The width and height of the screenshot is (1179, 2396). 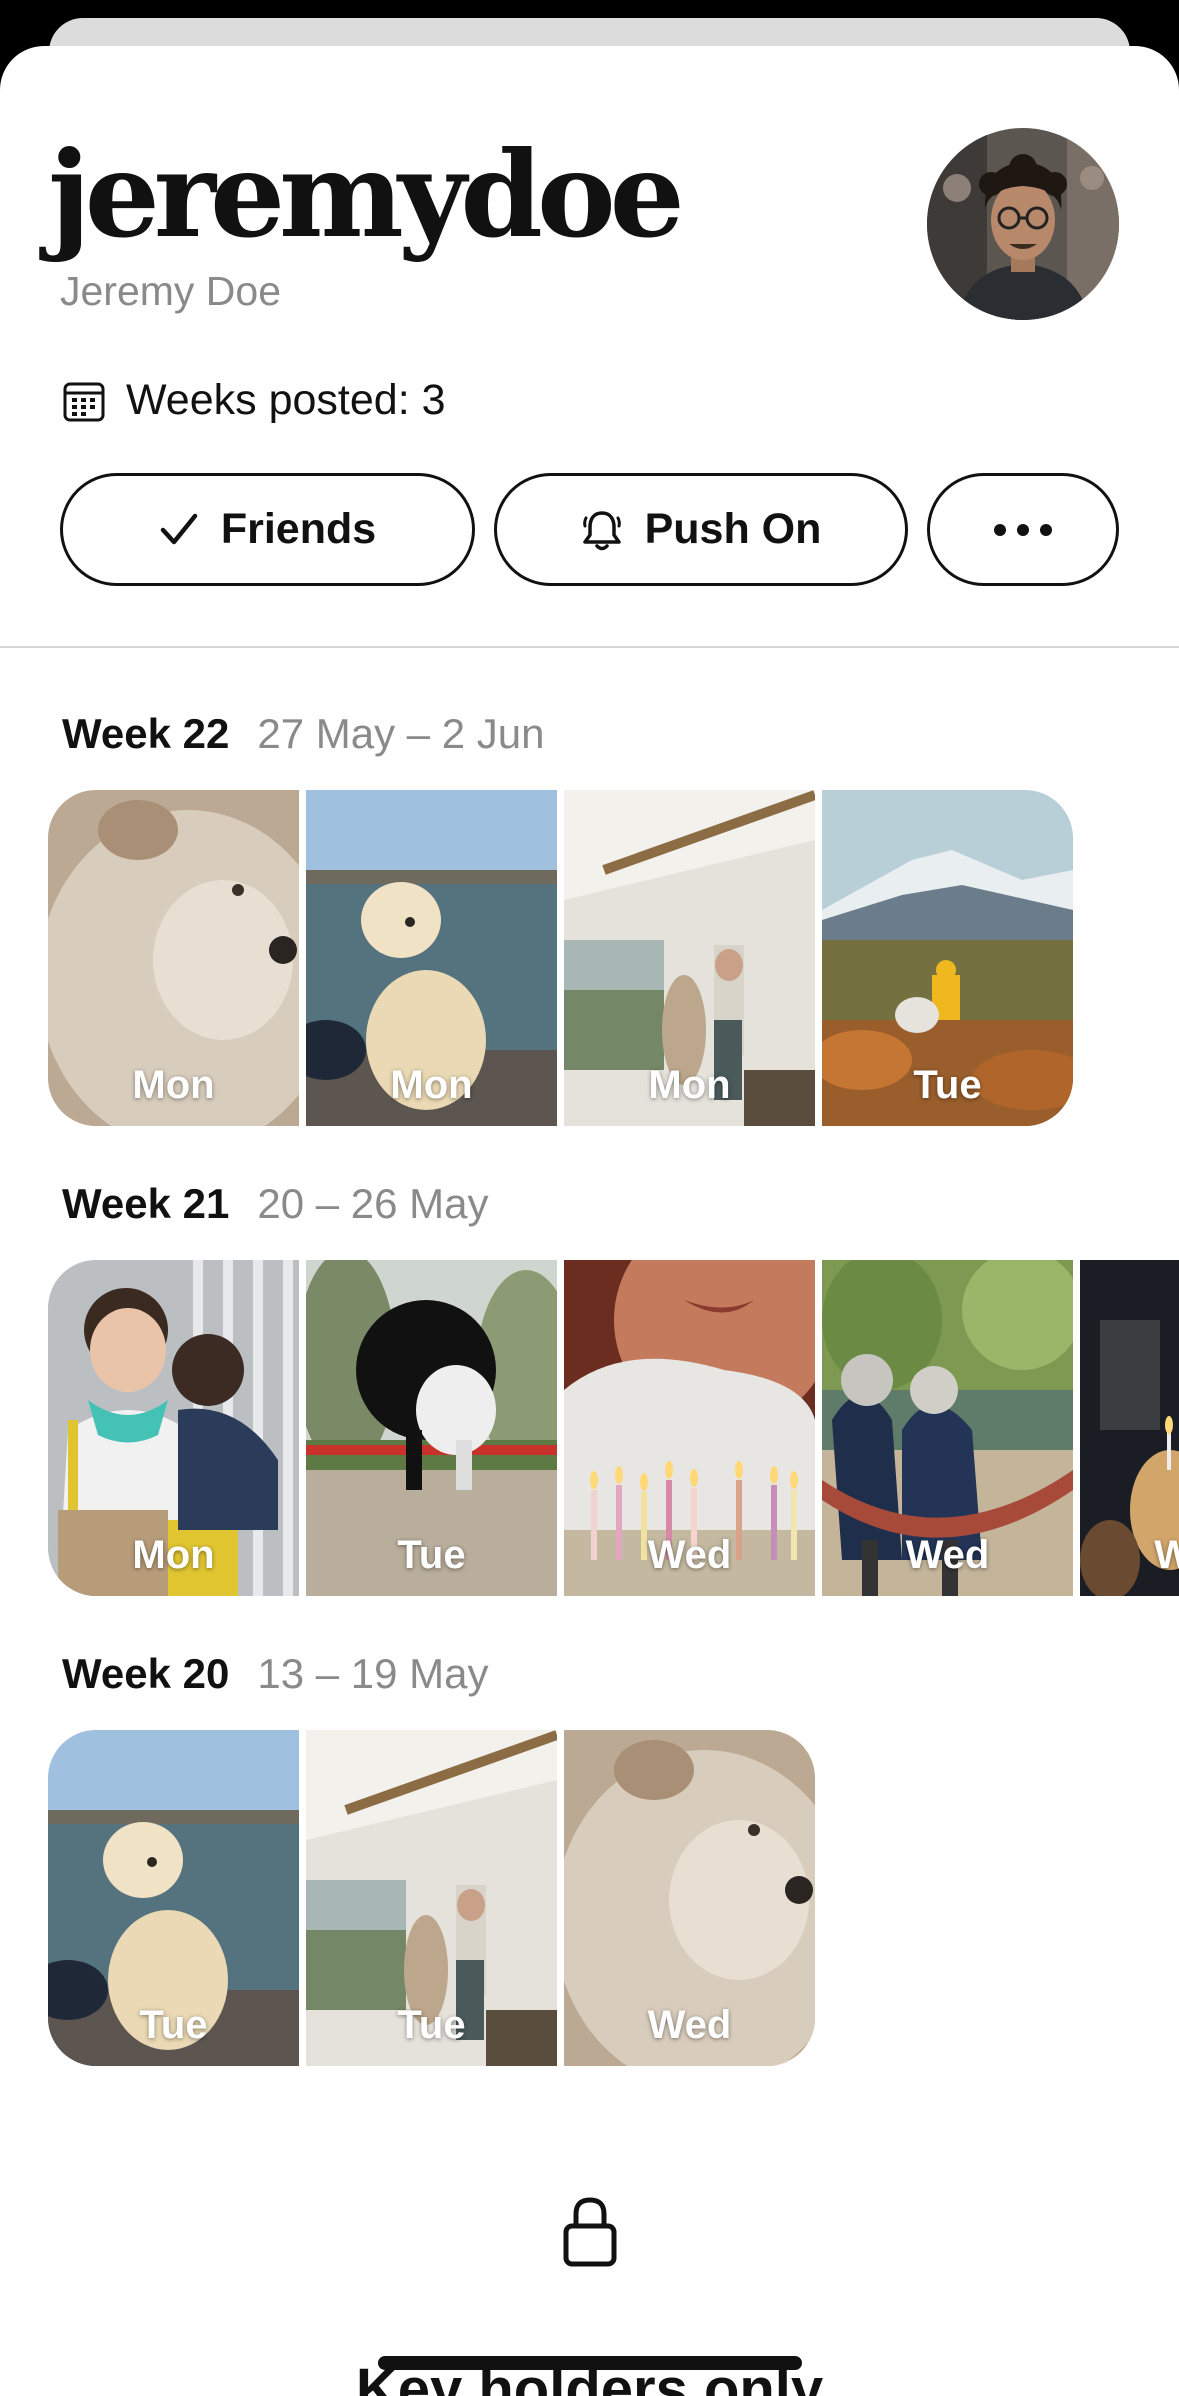 I want to click on bell-icon, so click(x=601, y=530).